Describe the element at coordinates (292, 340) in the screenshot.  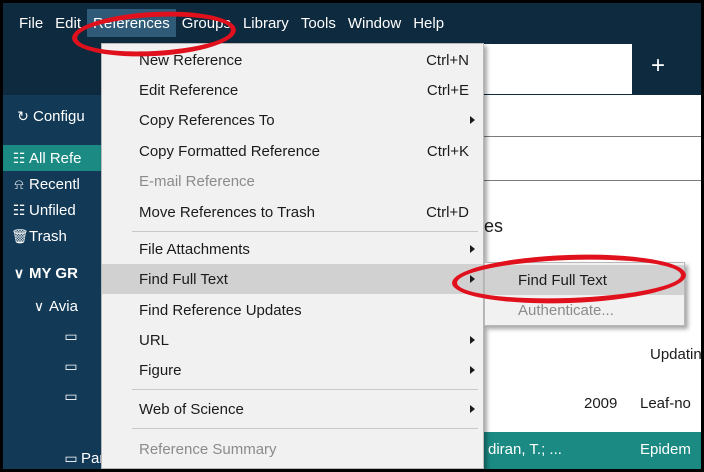
I see `menu-item-url: URL` at that location.